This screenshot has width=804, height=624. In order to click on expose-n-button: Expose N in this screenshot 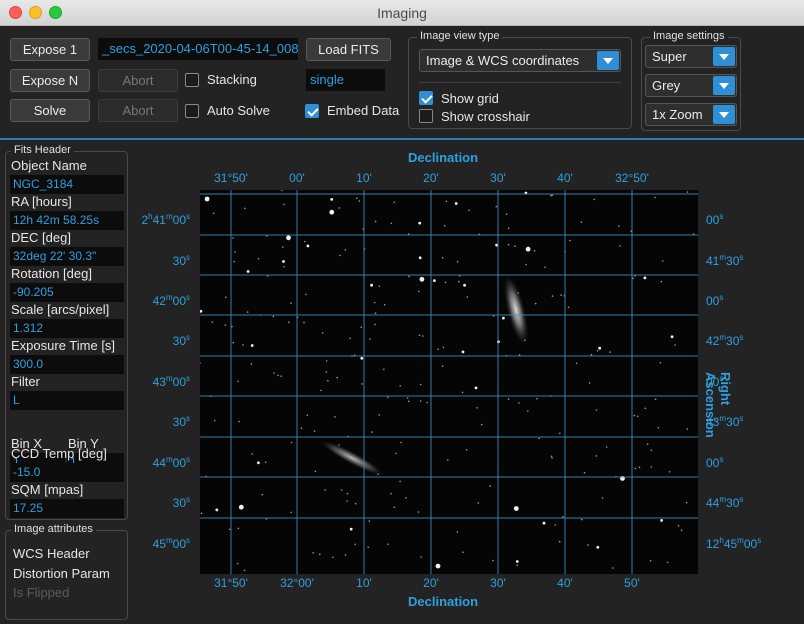, I will do `click(50, 80)`.